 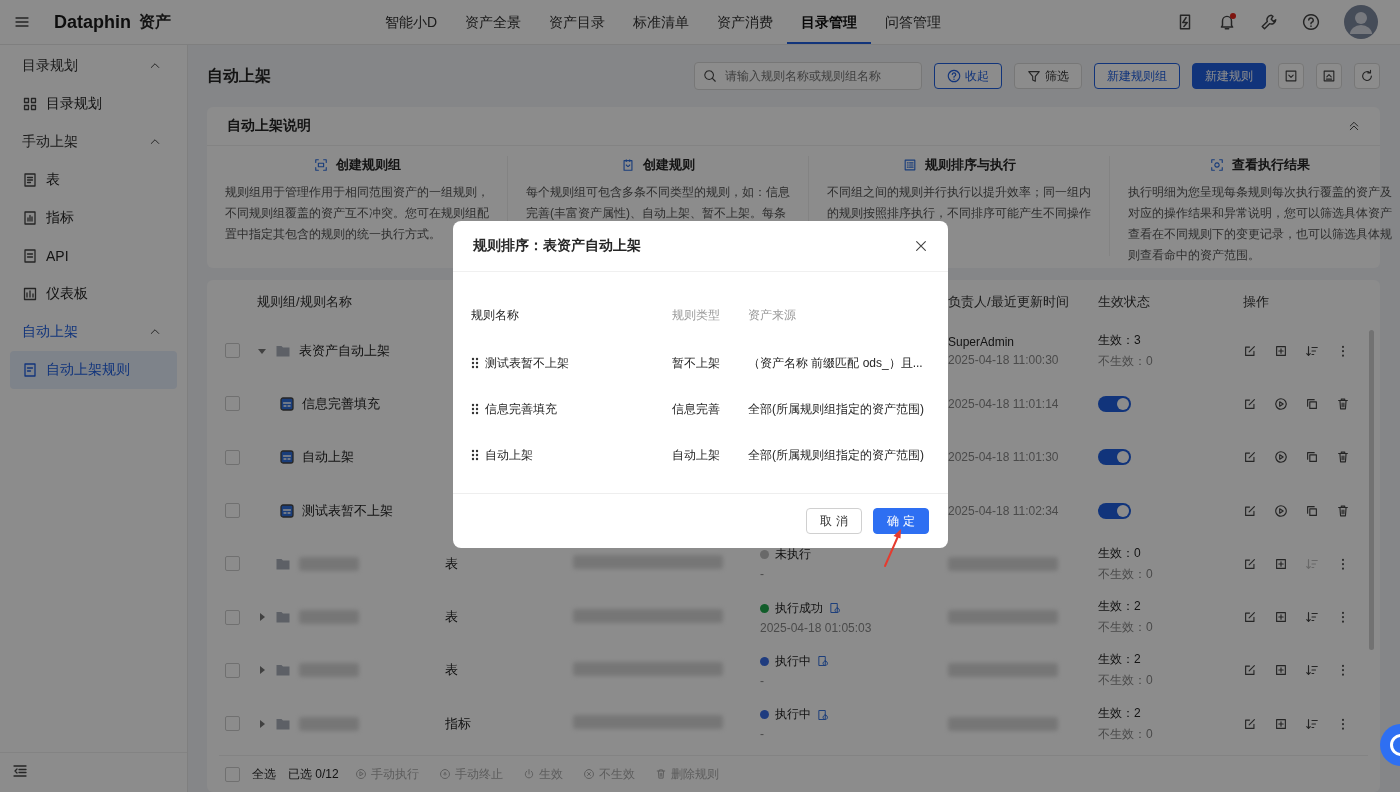 I want to click on confirm-button: 确 定, so click(x=901, y=521).